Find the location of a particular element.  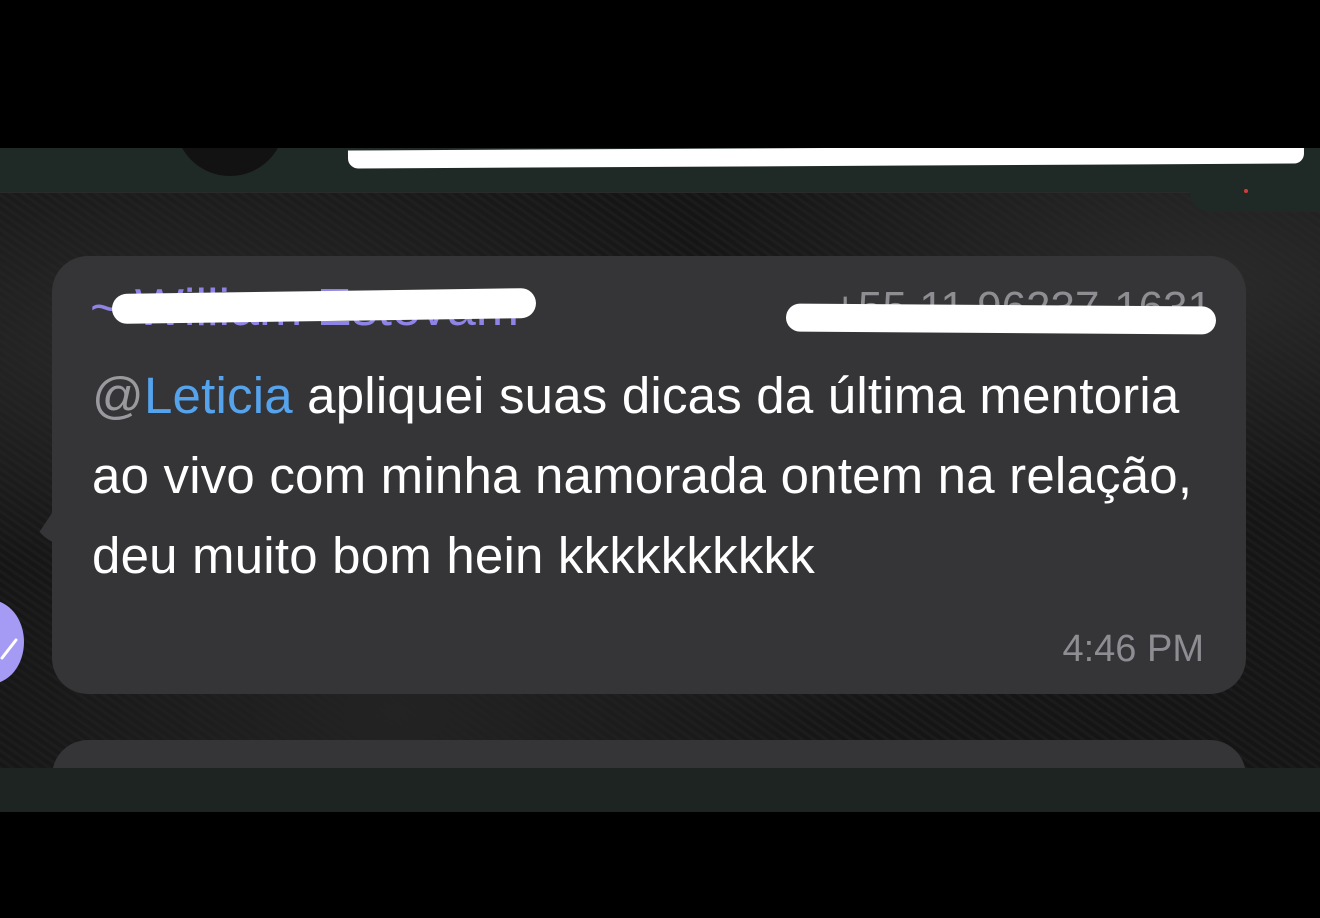

avatar-person-icon is located at coordinates (9, 649).